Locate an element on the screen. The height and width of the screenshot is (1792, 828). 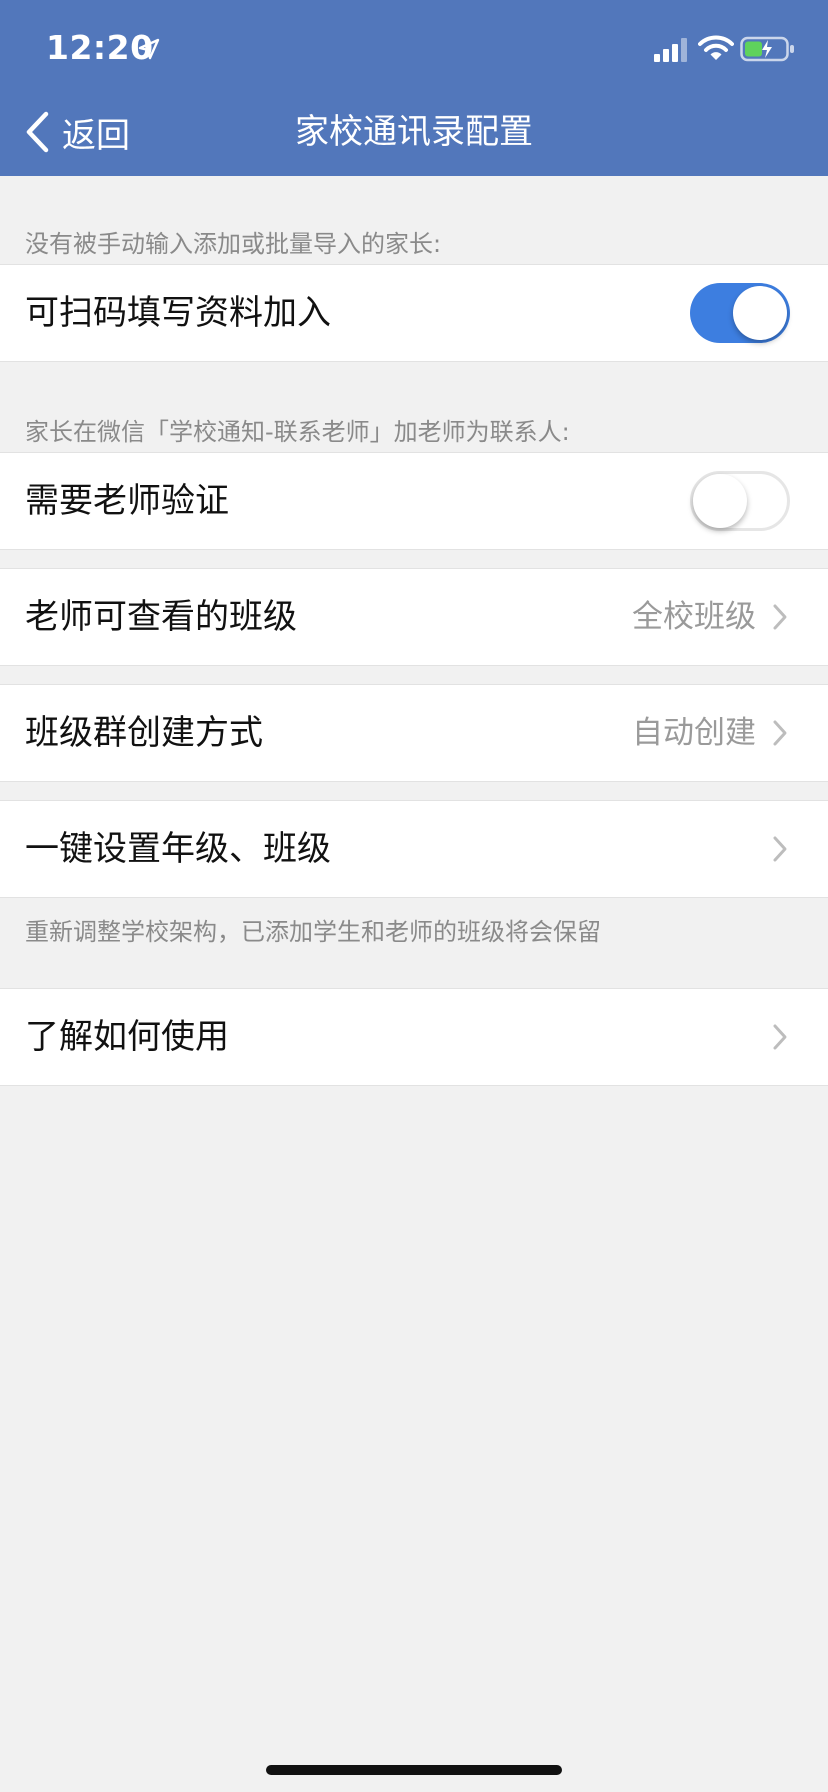
group-creation-label: 班级群创建方式 is located at coordinates (144, 733).